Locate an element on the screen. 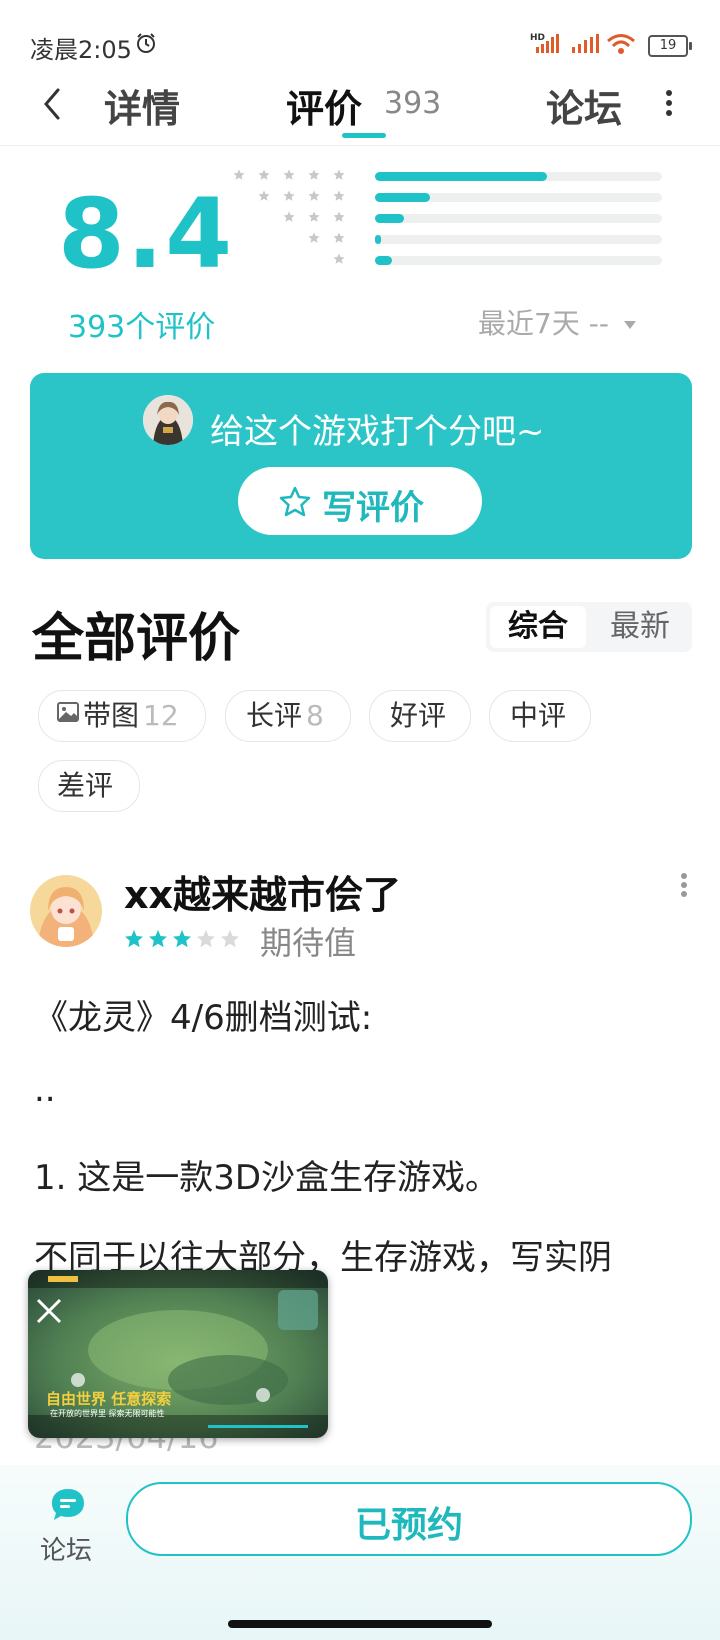 The width and height of the screenshot is (720, 1640). all-reviews-title: 全部评价 is located at coordinates (136, 639).